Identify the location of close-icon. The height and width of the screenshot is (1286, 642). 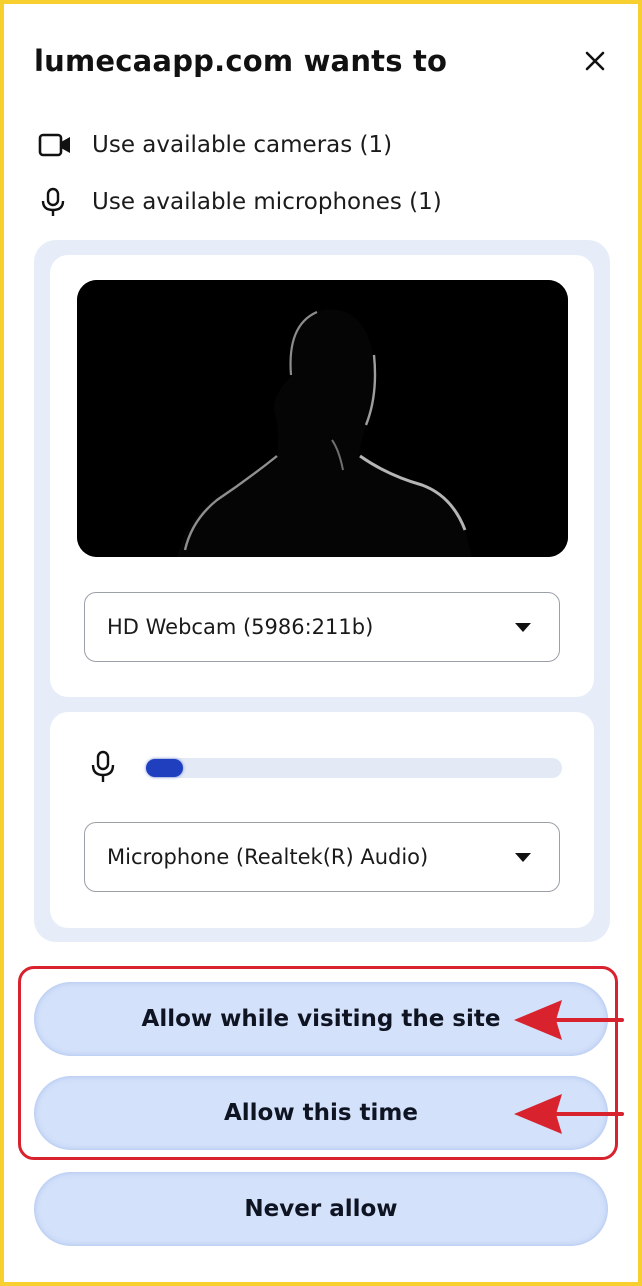
(595, 61).